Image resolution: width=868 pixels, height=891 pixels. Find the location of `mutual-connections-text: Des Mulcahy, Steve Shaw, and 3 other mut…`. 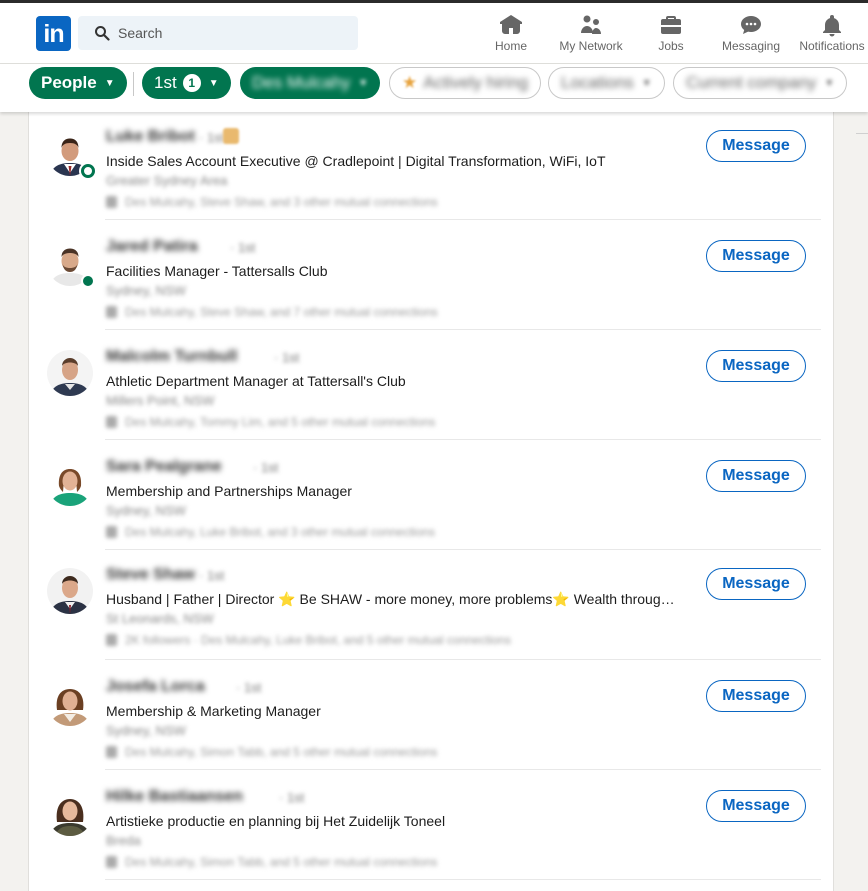

mutual-connections-text: Des Mulcahy, Steve Shaw, and 3 other mut… is located at coordinates (281, 202).